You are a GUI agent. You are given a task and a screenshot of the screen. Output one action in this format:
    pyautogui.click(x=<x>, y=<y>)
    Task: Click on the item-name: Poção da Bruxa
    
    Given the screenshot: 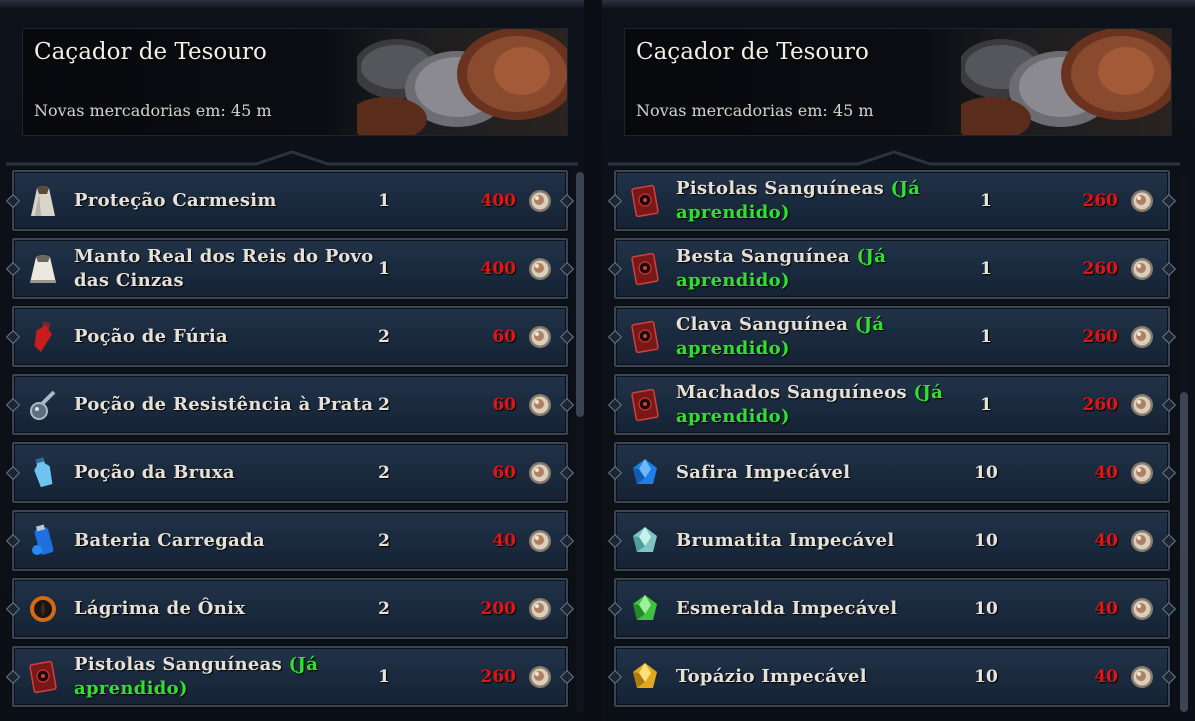 What is the action you would take?
    pyautogui.click(x=154, y=472)
    